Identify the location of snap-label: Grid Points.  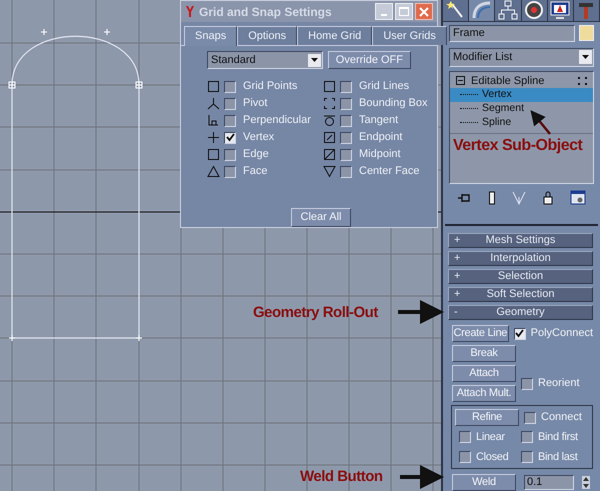
(270, 86).